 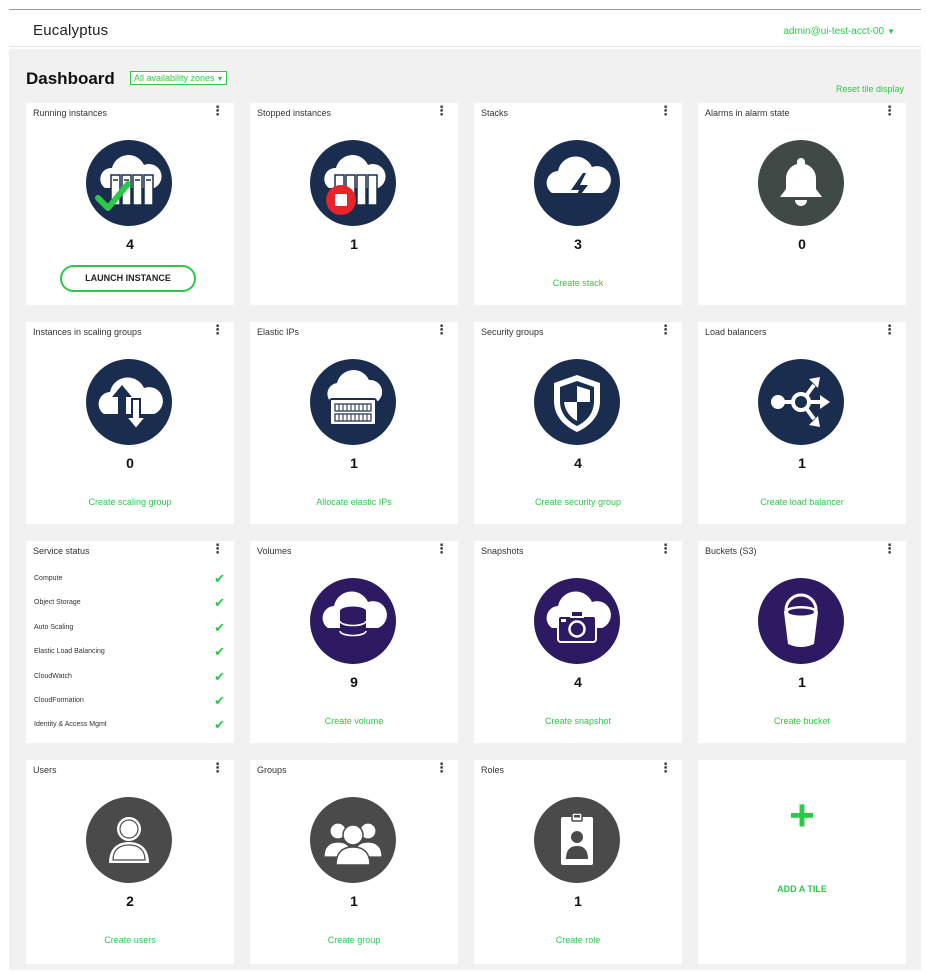 I want to click on create-group-link: Create group, so click(x=354, y=940).